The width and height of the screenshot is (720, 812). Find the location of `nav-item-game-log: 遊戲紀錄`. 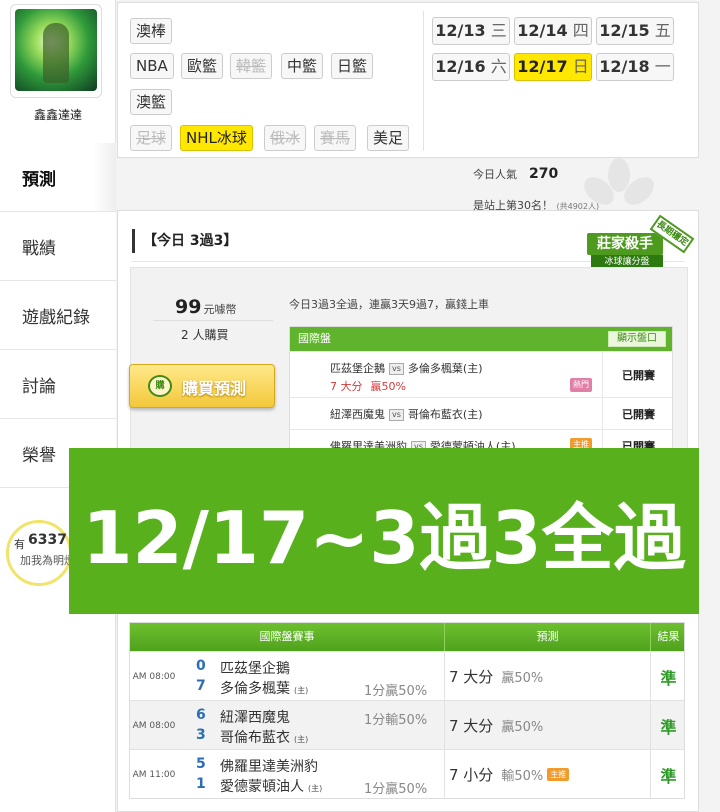

nav-item-game-log: 遊戲紀錄 is located at coordinates (58, 315).